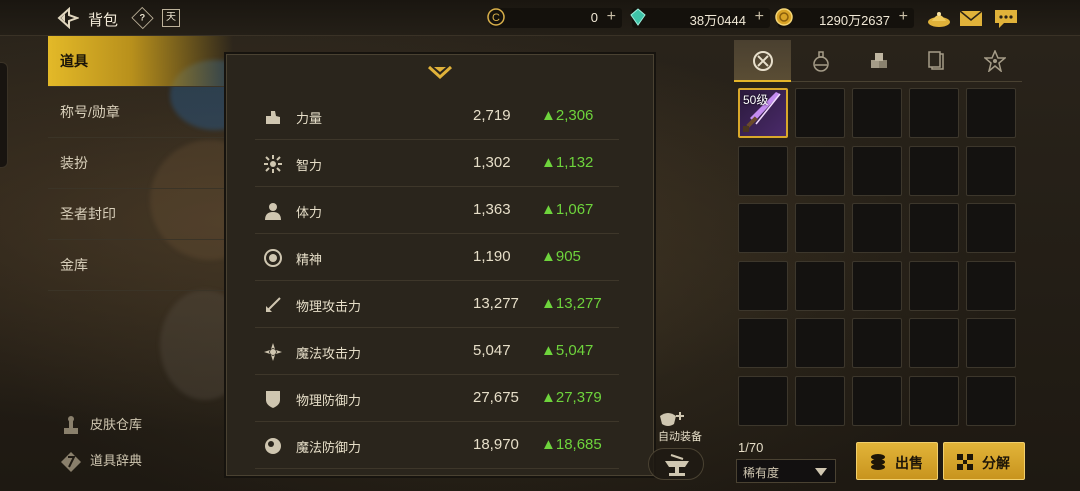  Describe the element at coordinates (751, 447) in the screenshot. I see `inventory-capacity: 1/70` at that location.